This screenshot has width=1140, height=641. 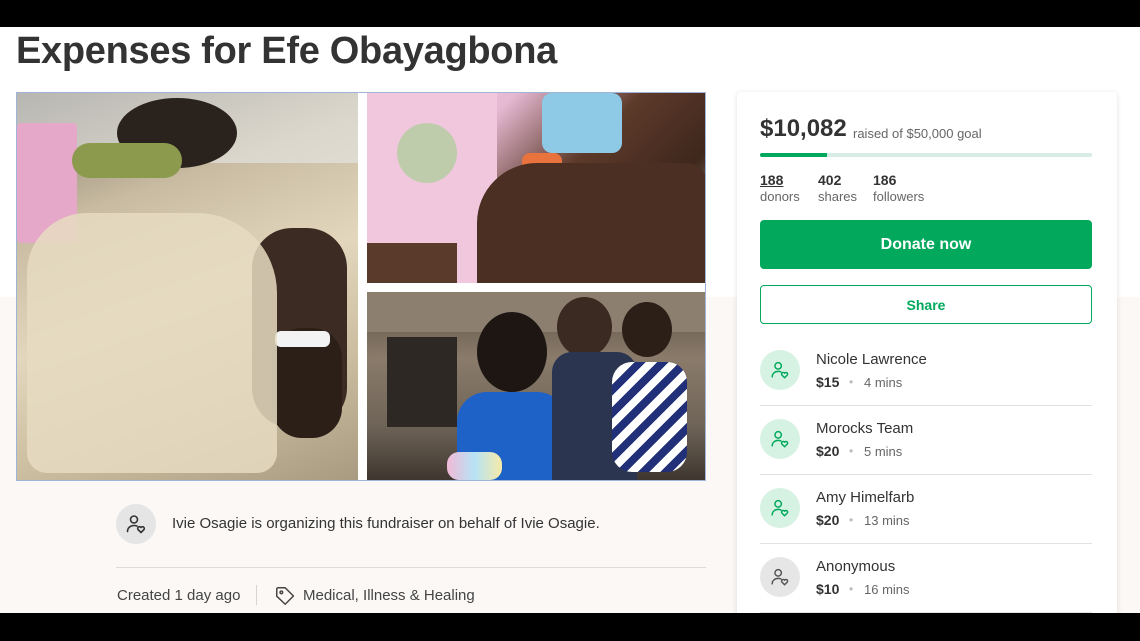 What do you see at coordinates (389, 595) in the screenshot?
I see `category-link: Medical, Illness & Healing` at bounding box center [389, 595].